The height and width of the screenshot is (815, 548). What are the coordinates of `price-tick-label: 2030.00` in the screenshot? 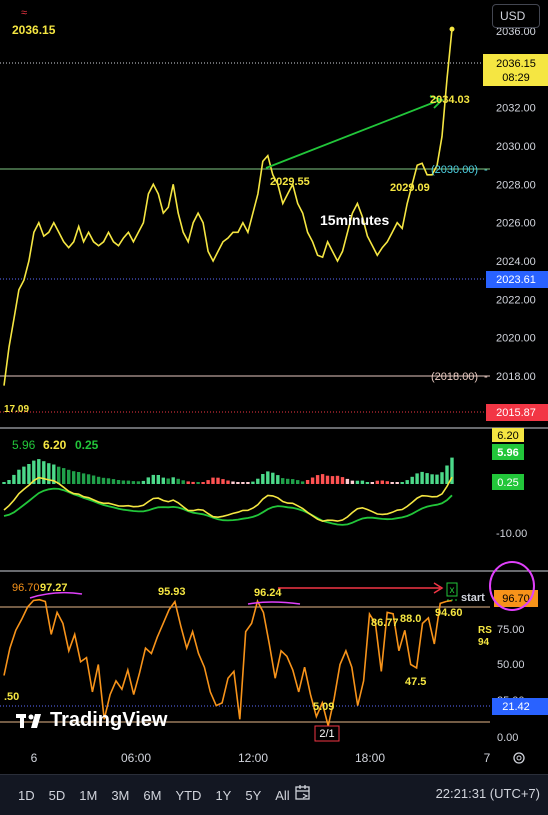 It's located at (516, 147).